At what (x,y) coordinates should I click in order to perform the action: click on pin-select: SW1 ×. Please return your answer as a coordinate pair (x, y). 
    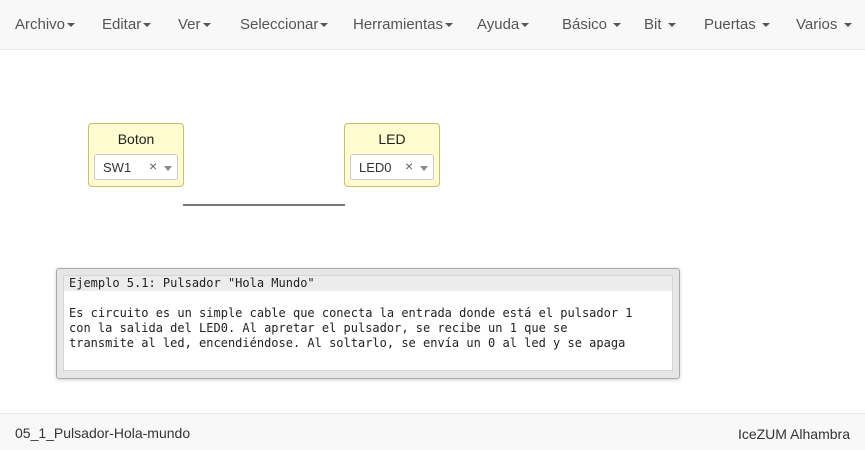
    Looking at the image, I should click on (136, 167).